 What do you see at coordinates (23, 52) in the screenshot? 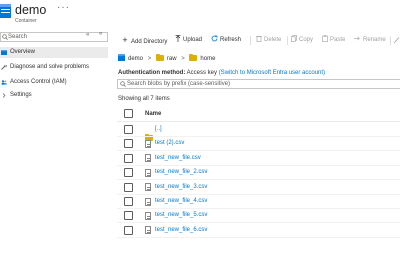
I see `sidebar-item-label: Overview` at bounding box center [23, 52].